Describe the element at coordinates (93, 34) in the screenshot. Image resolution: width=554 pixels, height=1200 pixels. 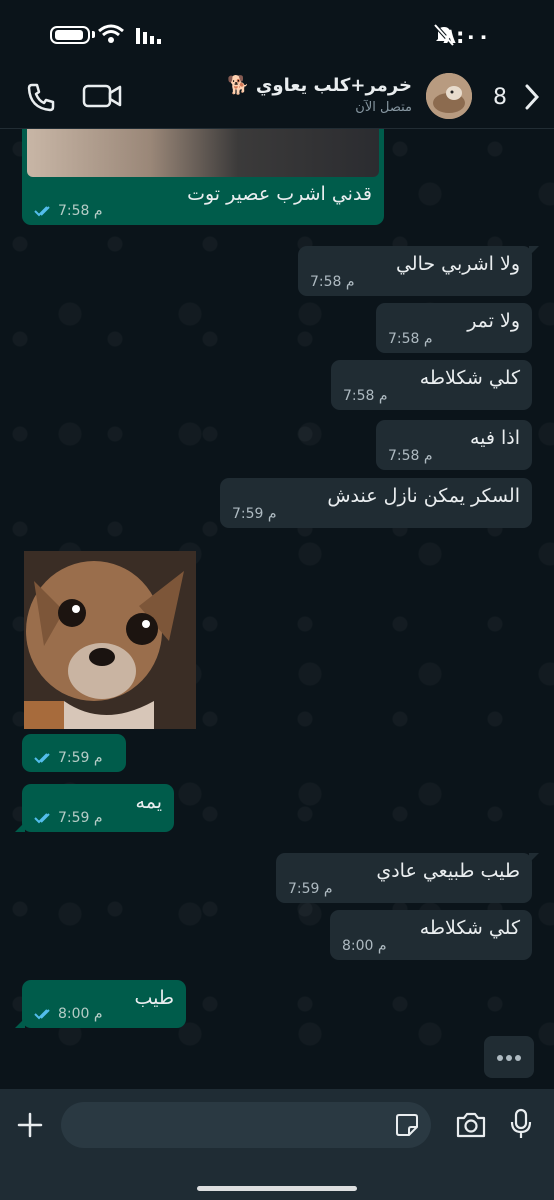
I see `battery-tip` at that location.